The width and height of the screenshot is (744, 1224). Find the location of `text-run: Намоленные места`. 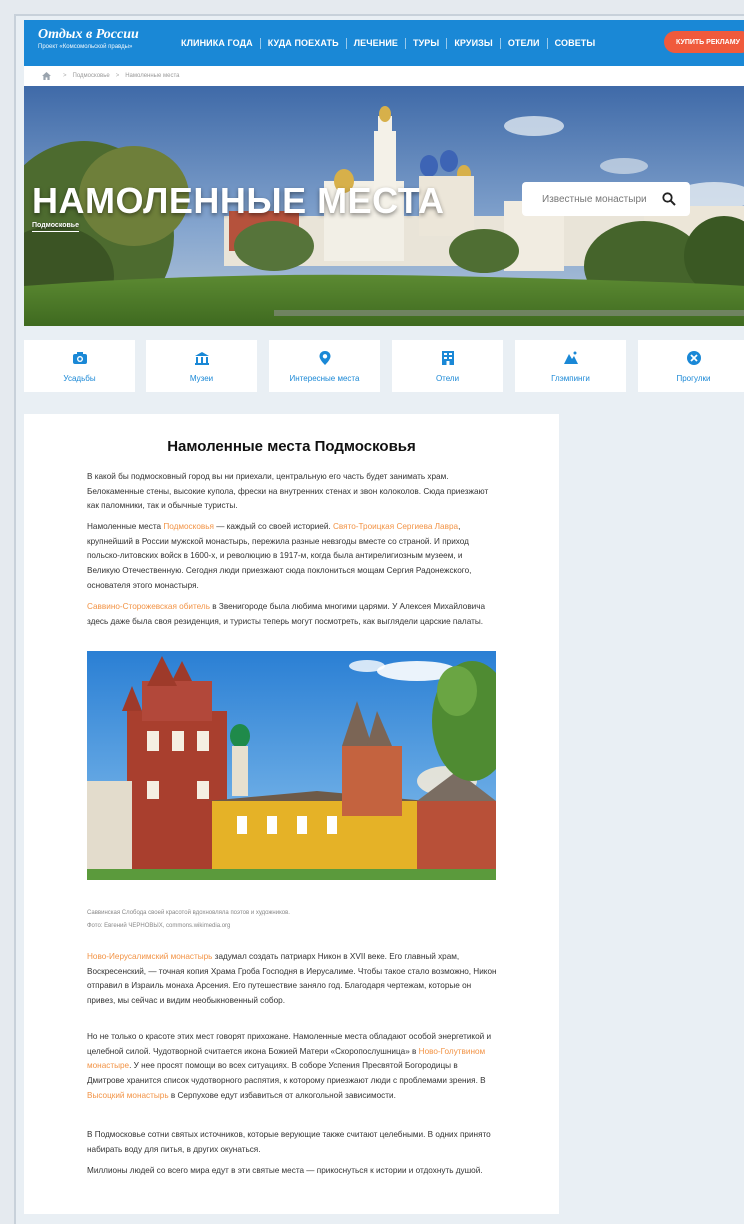

text-run: Намоленные места is located at coordinates (125, 526).